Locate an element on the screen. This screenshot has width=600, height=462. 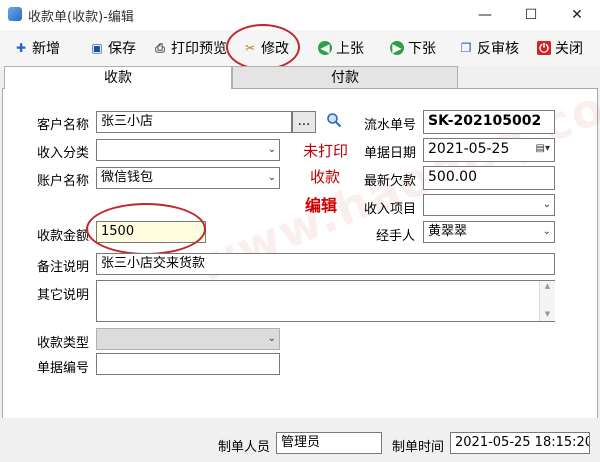
print-preview-label: 打印预览 is located at coordinates (199, 49).